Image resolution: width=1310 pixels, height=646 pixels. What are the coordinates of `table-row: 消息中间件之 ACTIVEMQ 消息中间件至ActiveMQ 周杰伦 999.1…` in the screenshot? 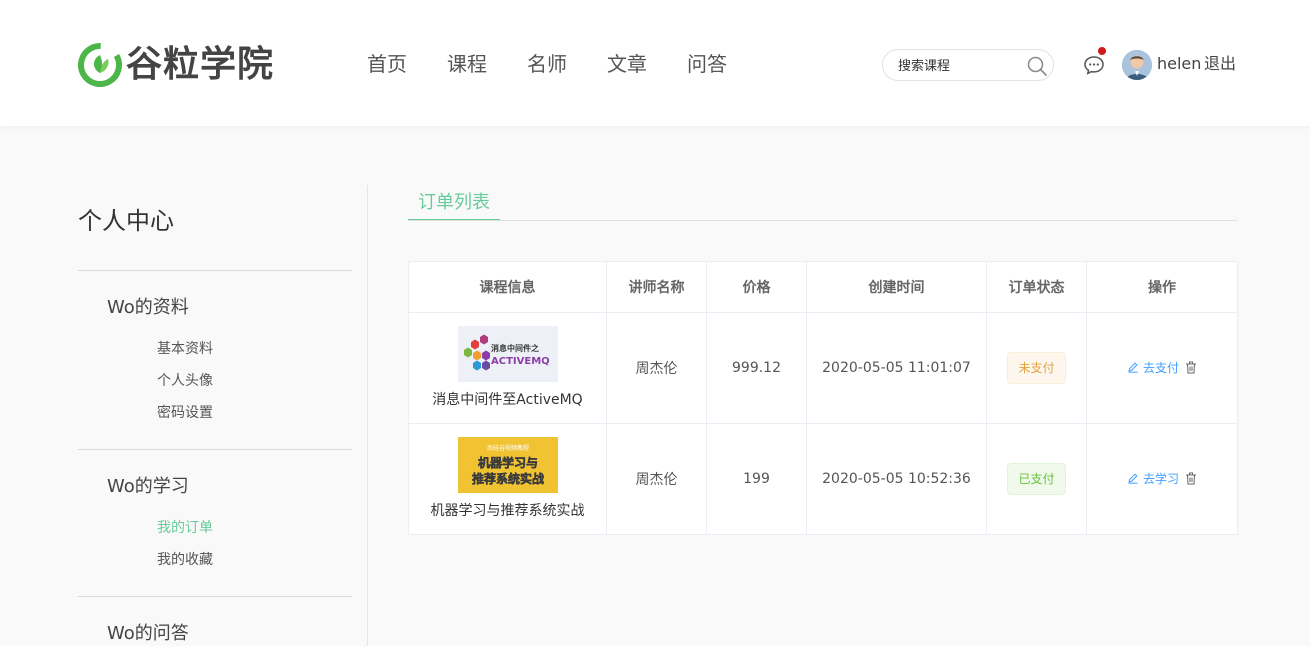 It's located at (823, 368).